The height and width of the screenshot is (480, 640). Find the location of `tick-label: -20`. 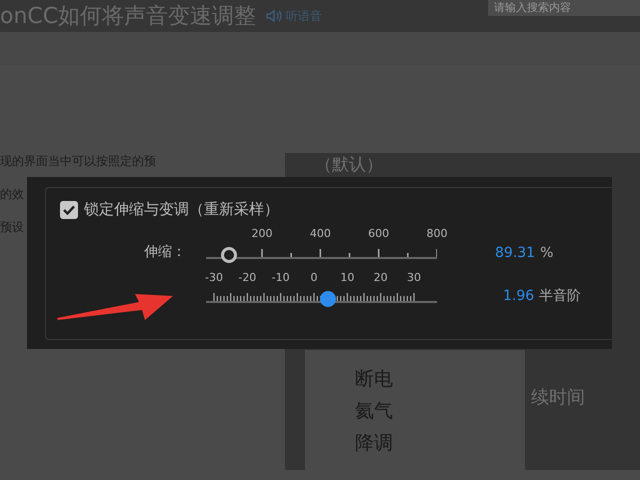

tick-label: -20 is located at coordinates (247, 277).